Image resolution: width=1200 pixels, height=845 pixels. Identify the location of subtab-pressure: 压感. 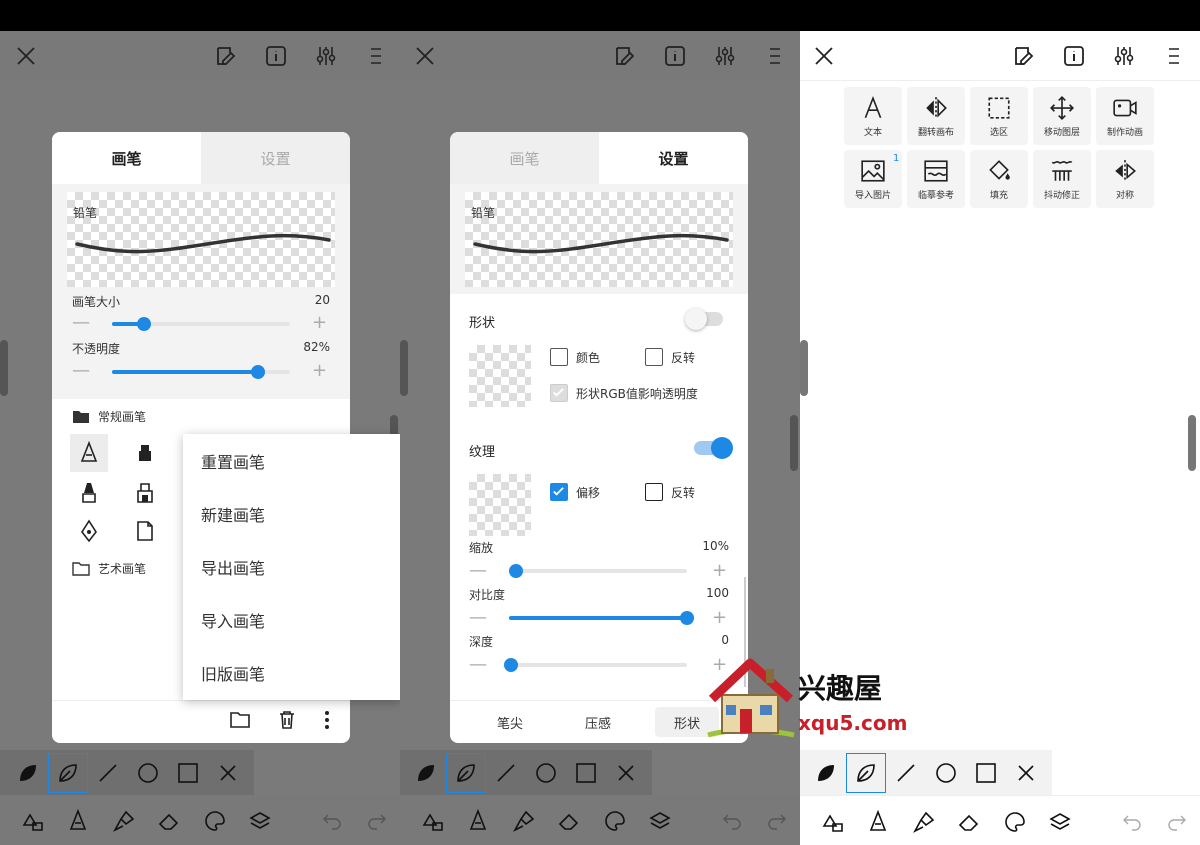
(598, 722).